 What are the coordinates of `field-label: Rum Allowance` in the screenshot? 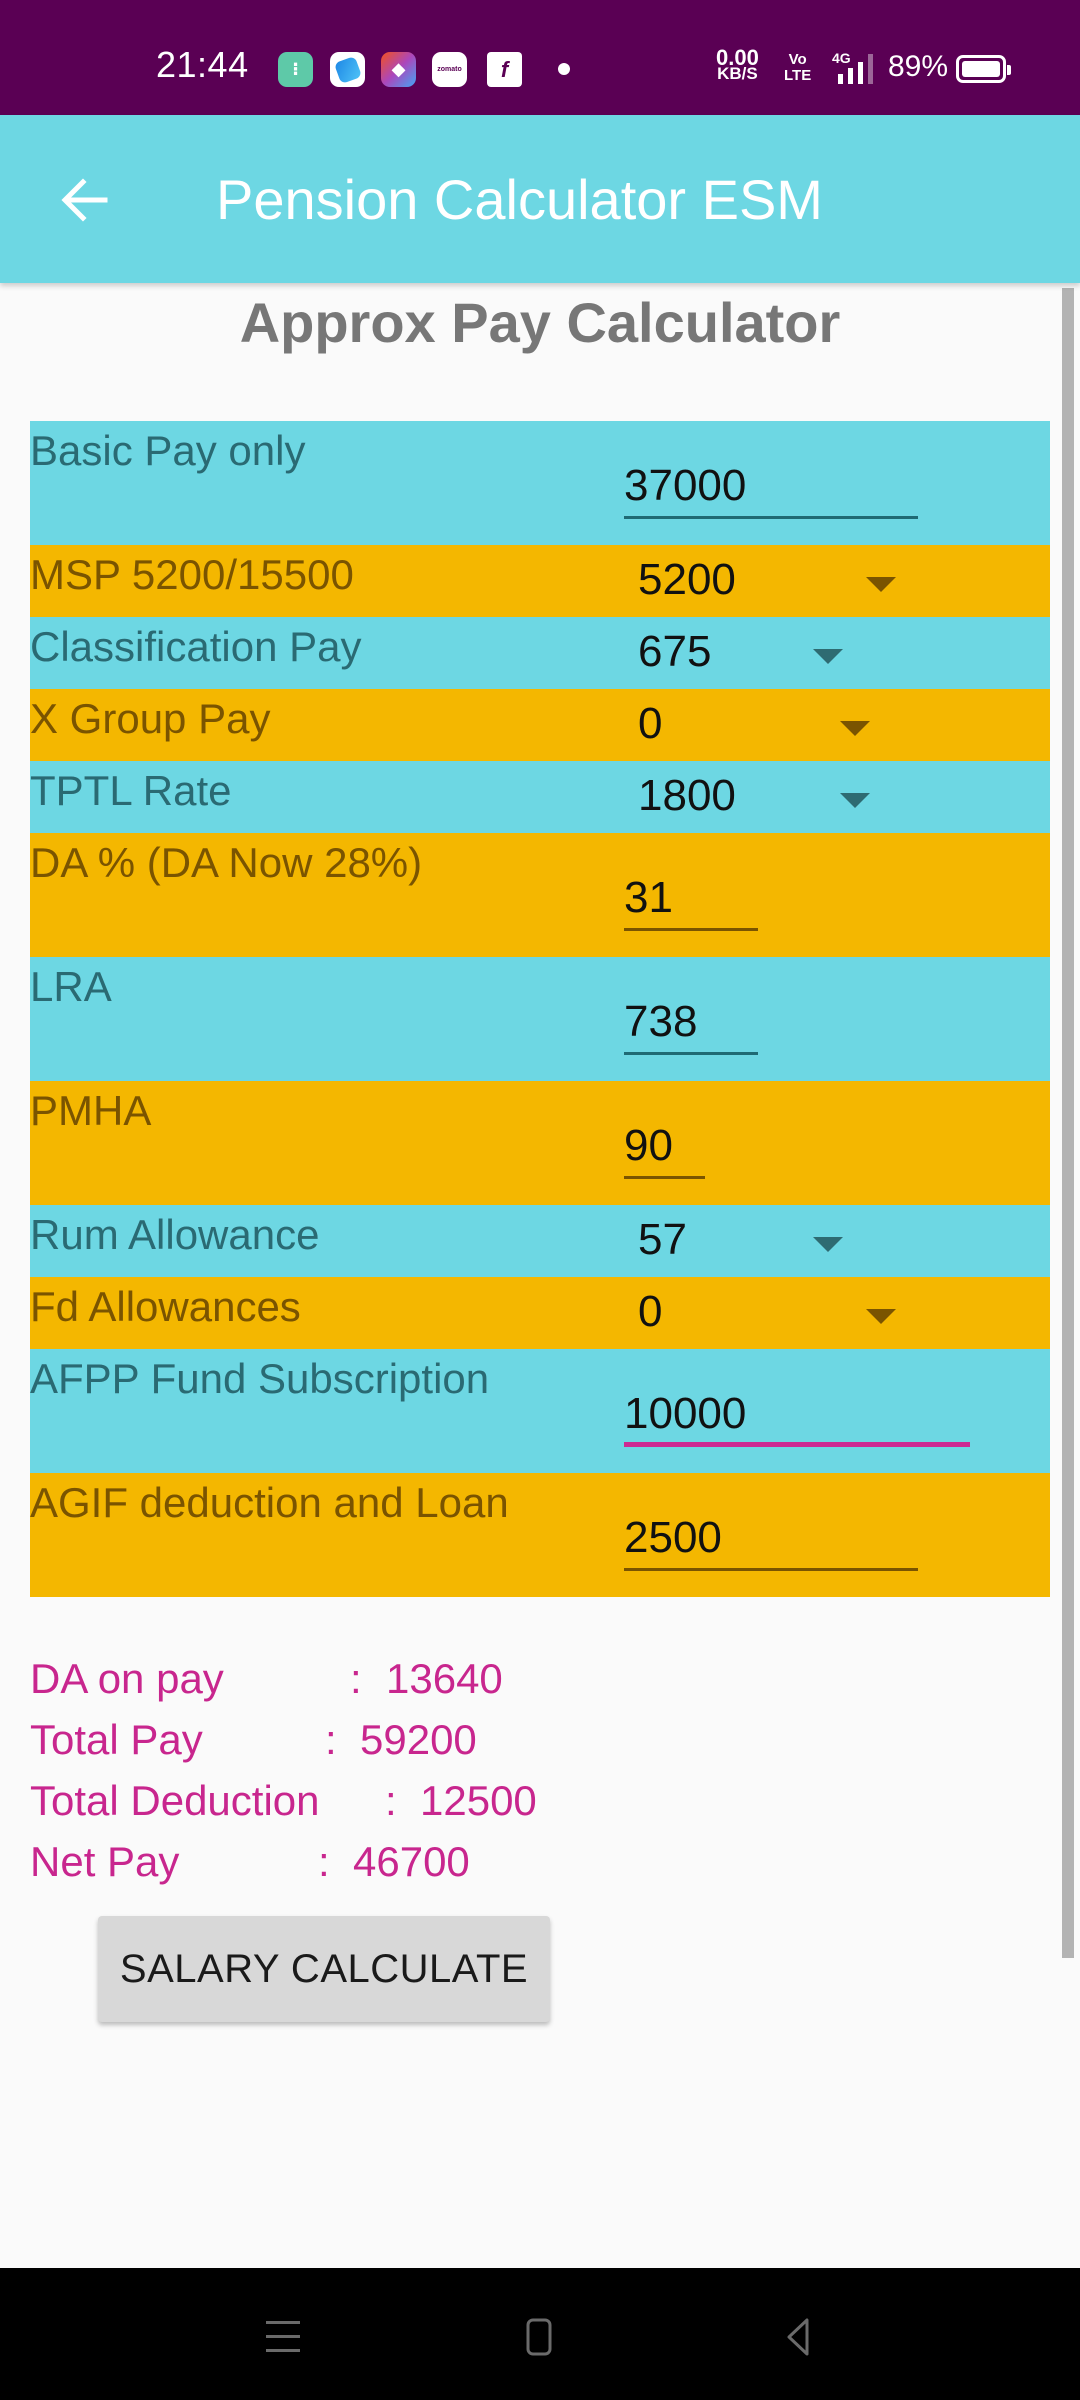 It's located at (175, 1234).